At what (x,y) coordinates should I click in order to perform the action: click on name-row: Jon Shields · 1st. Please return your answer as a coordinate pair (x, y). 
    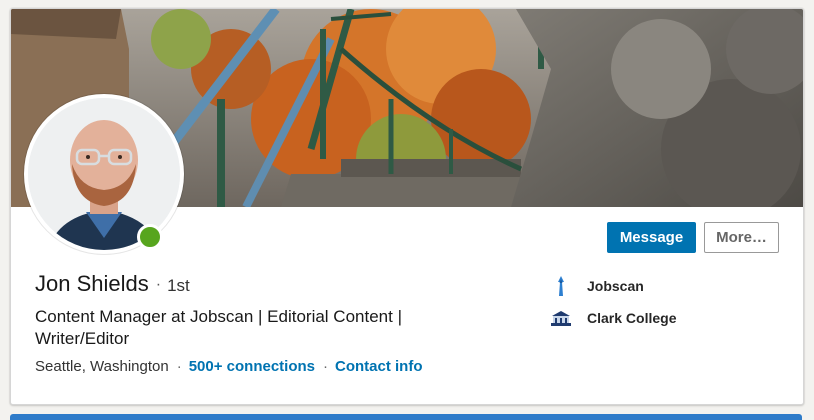
    Looking at the image, I should click on (112, 284).